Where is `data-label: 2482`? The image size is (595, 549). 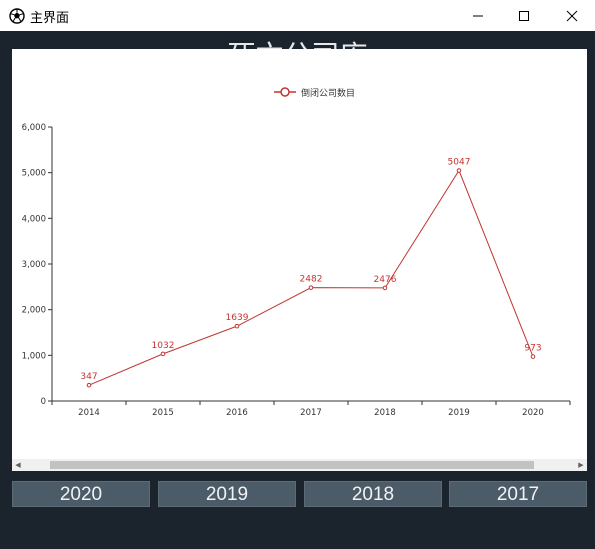 data-label: 2482 is located at coordinates (311, 280).